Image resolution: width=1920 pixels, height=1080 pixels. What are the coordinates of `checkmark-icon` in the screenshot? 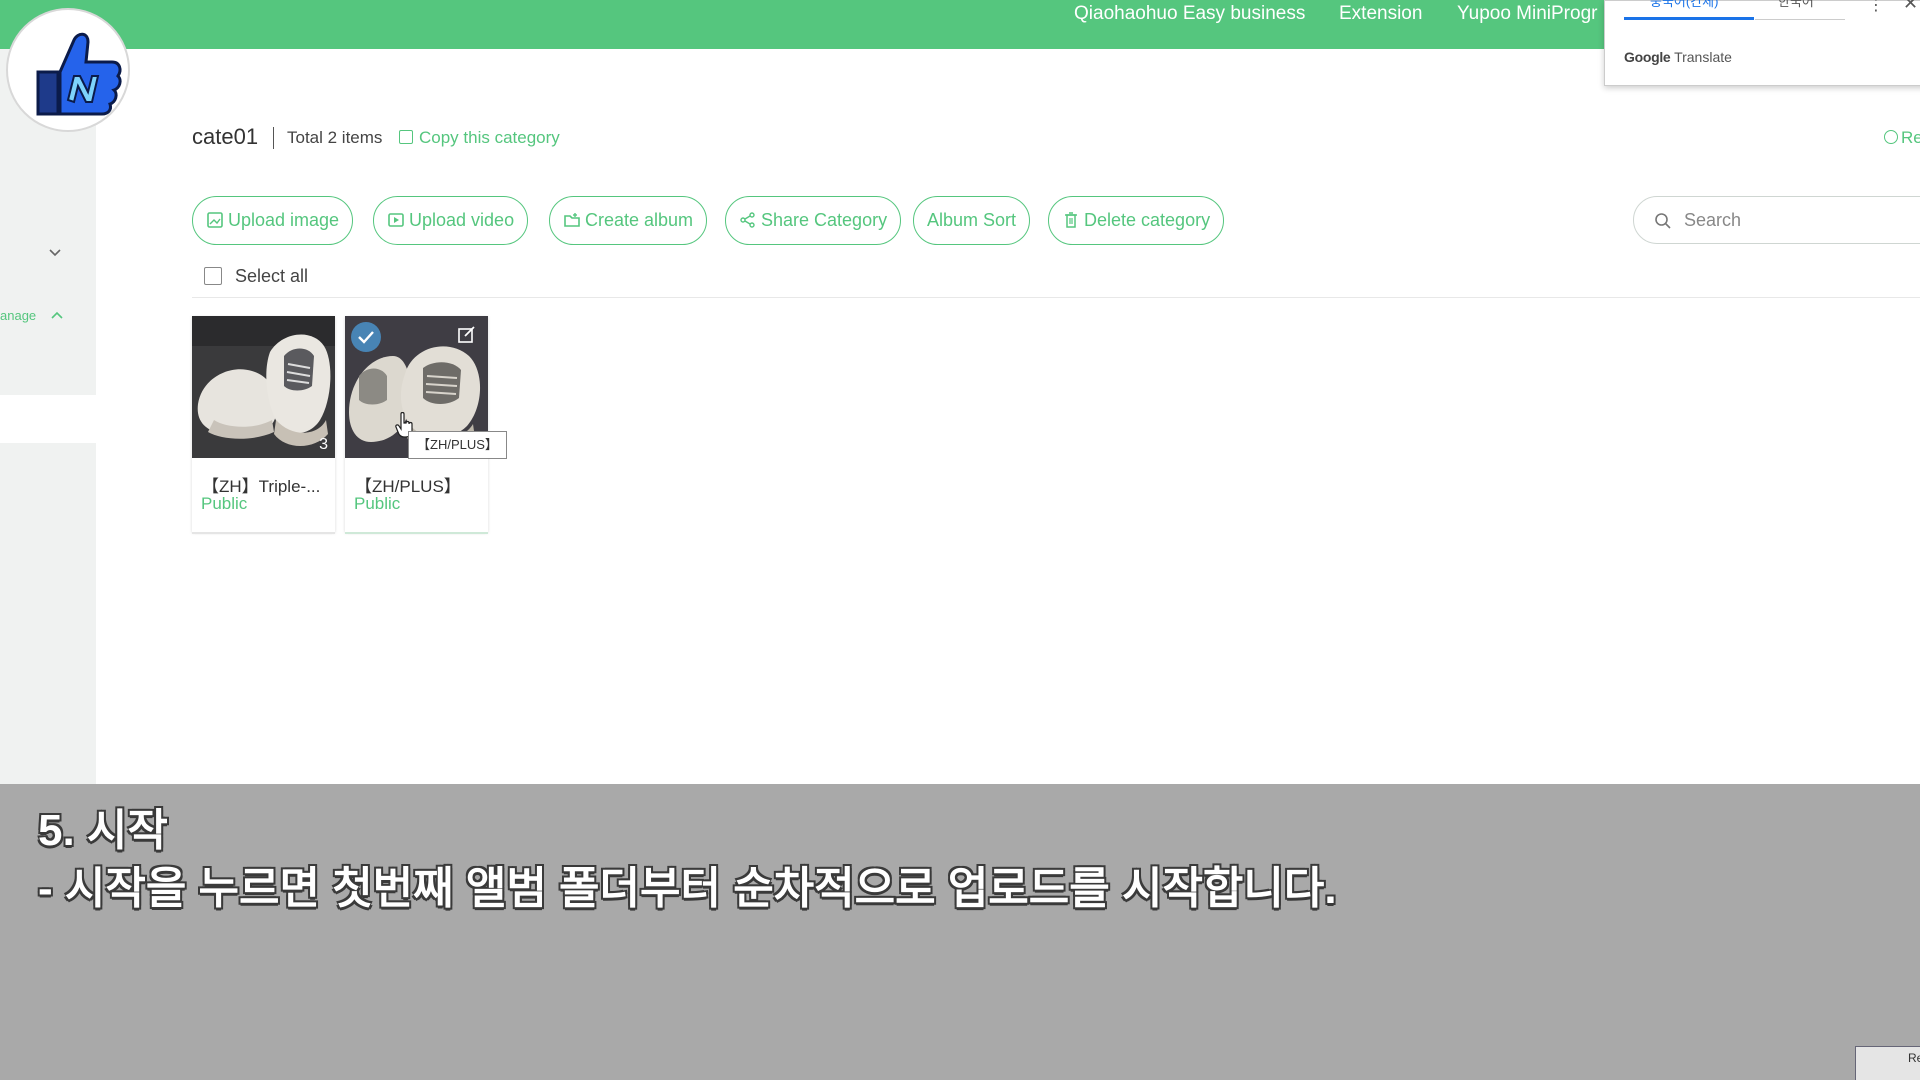 It's located at (366, 337).